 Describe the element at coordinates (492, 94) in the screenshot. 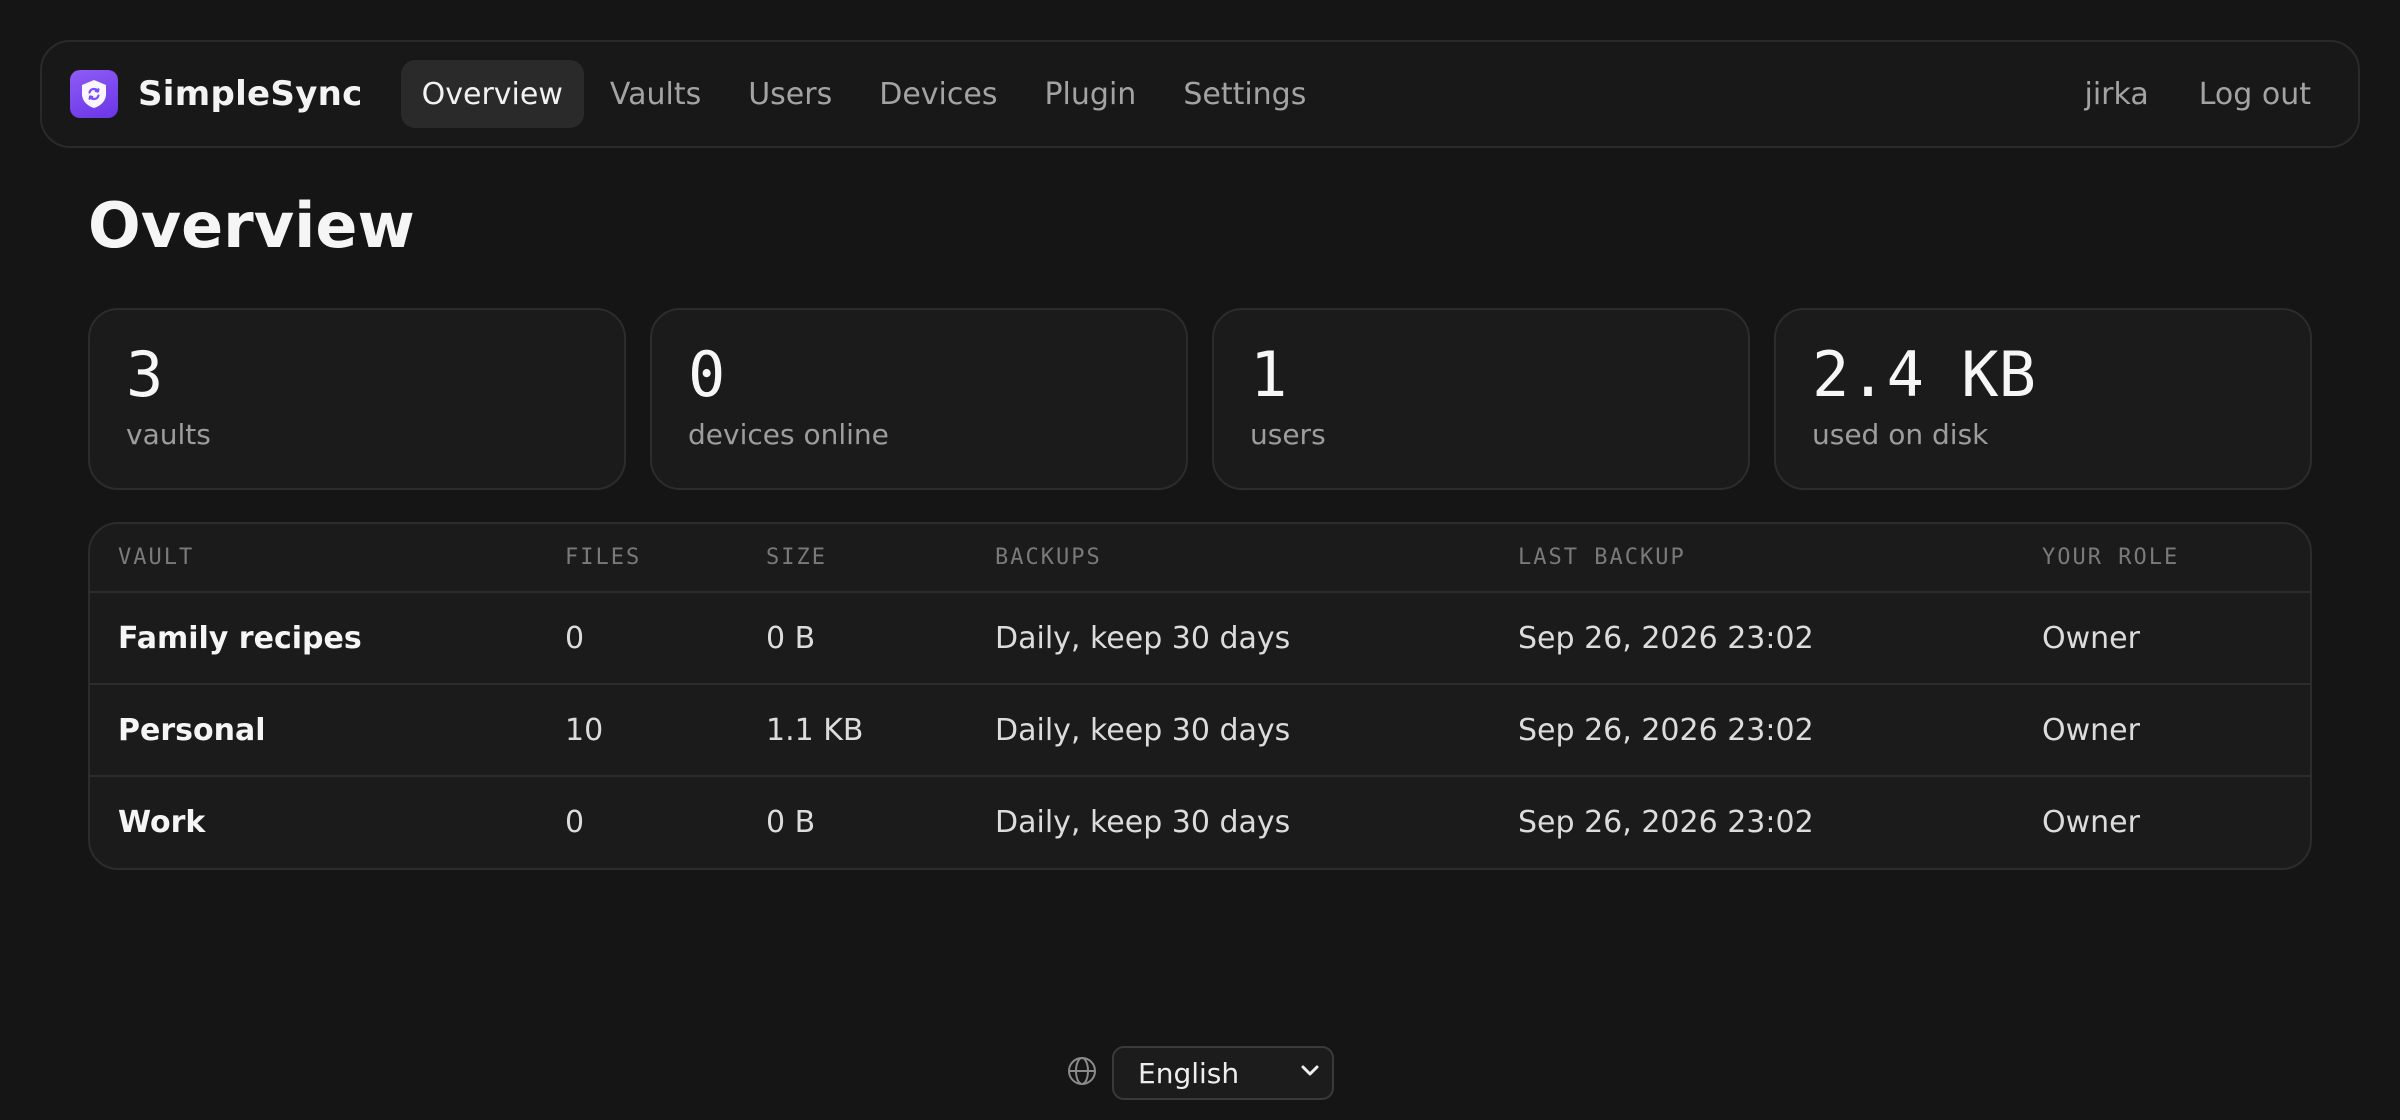

I see `nav-link-overview: Overview` at that location.